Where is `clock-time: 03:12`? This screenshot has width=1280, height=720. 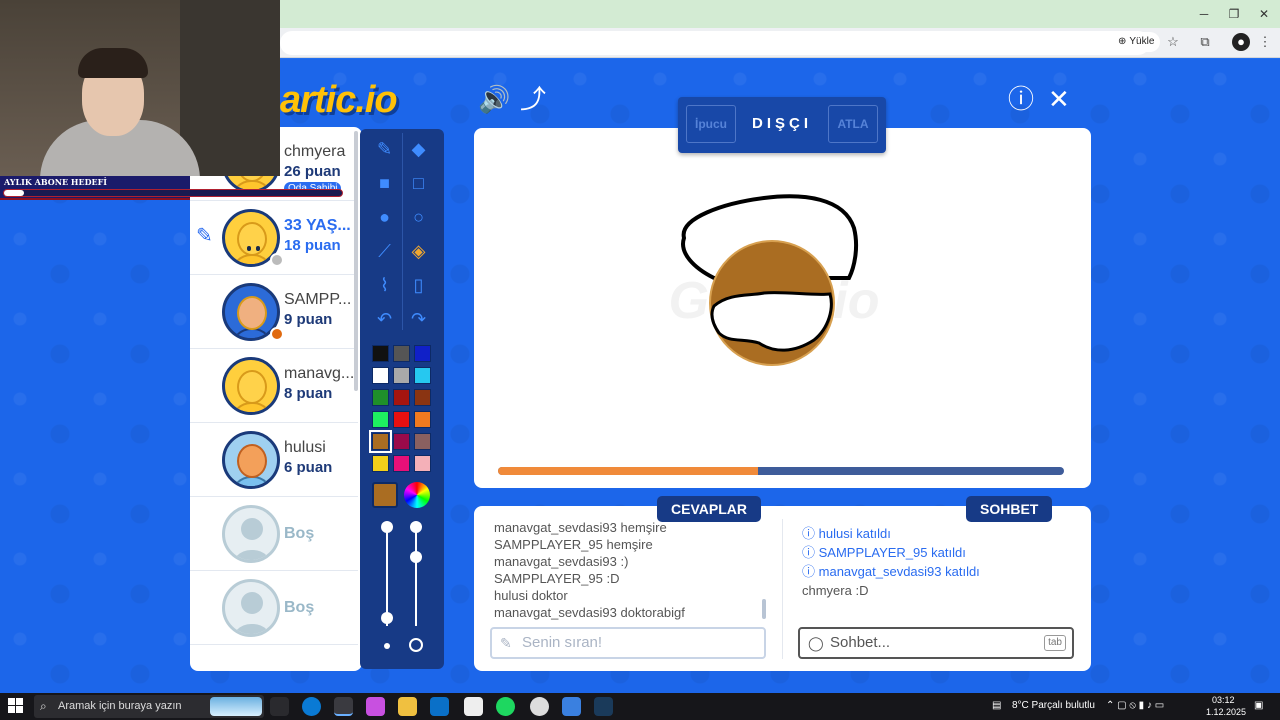
clock-time: 03:12 is located at coordinates (1223, 700).